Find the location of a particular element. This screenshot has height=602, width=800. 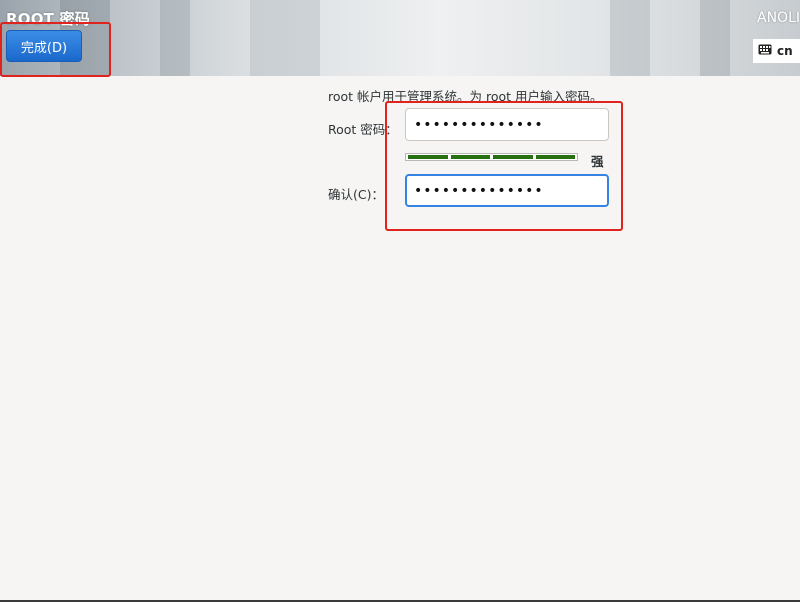

header-banner is located at coordinates (400, 38).